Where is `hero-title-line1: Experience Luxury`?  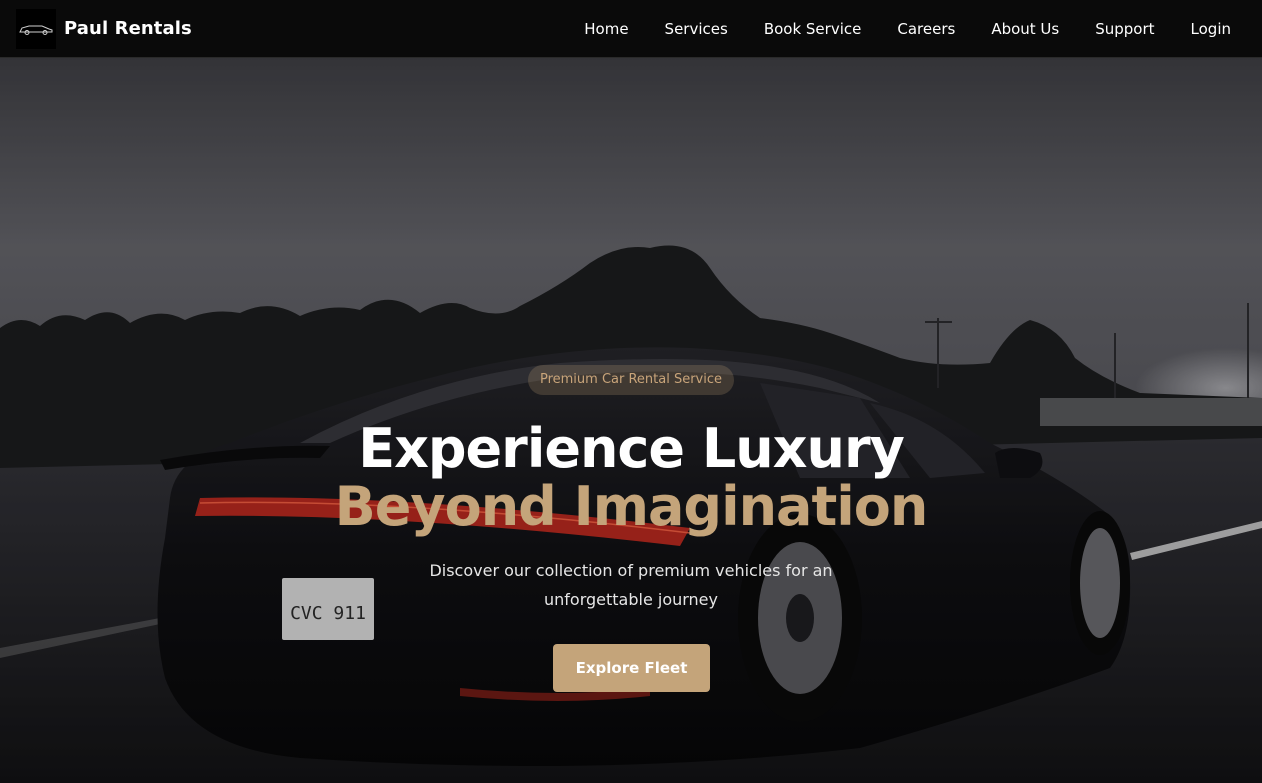
hero-title-line1: Experience Luxury is located at coordinates (631, 448).